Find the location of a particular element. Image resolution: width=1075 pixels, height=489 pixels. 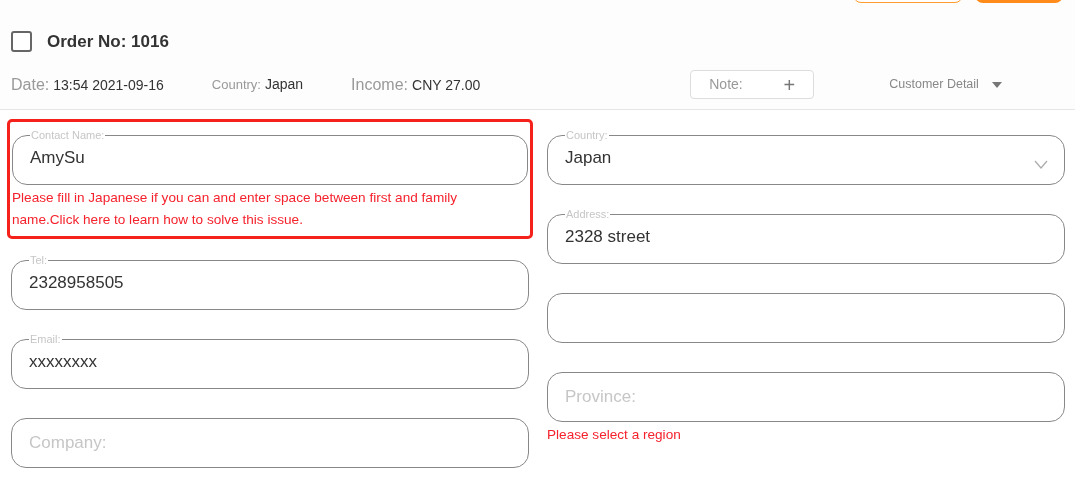

error-message: Please fill in Japanese if you can and enter space between first and family name.Click here to learn how to solve this issue. is located at coordinates (235, 209).